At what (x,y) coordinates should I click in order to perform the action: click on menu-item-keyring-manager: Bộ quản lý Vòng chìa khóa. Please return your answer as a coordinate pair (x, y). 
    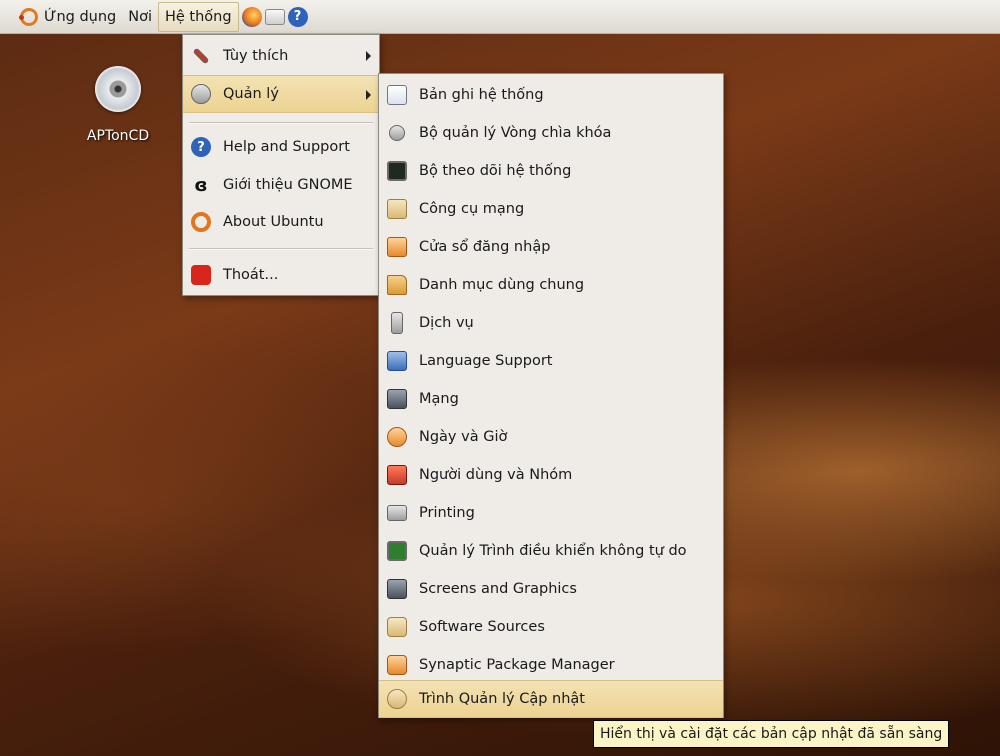
    Looking at the image, I should click on (551, 133).